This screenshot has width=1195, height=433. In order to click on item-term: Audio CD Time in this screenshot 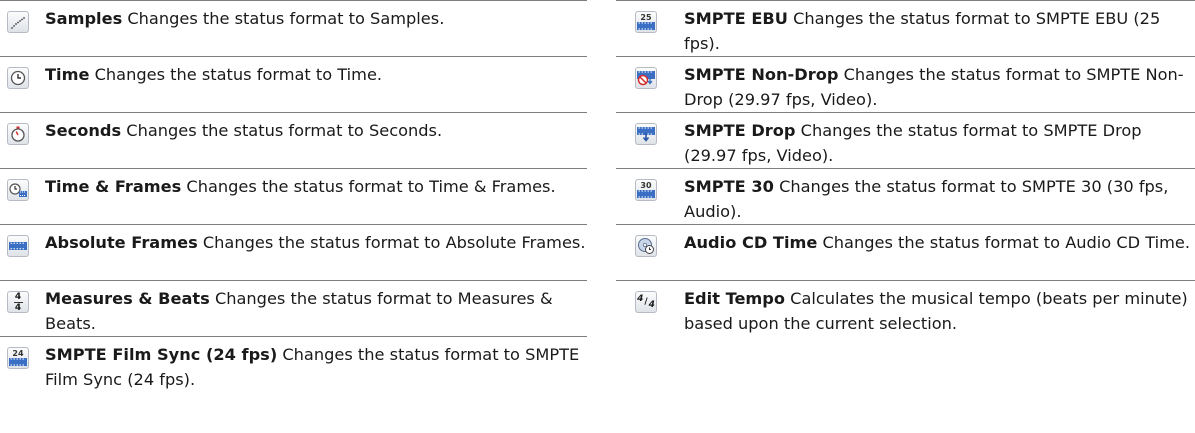, I will do `click(751, 242)`.